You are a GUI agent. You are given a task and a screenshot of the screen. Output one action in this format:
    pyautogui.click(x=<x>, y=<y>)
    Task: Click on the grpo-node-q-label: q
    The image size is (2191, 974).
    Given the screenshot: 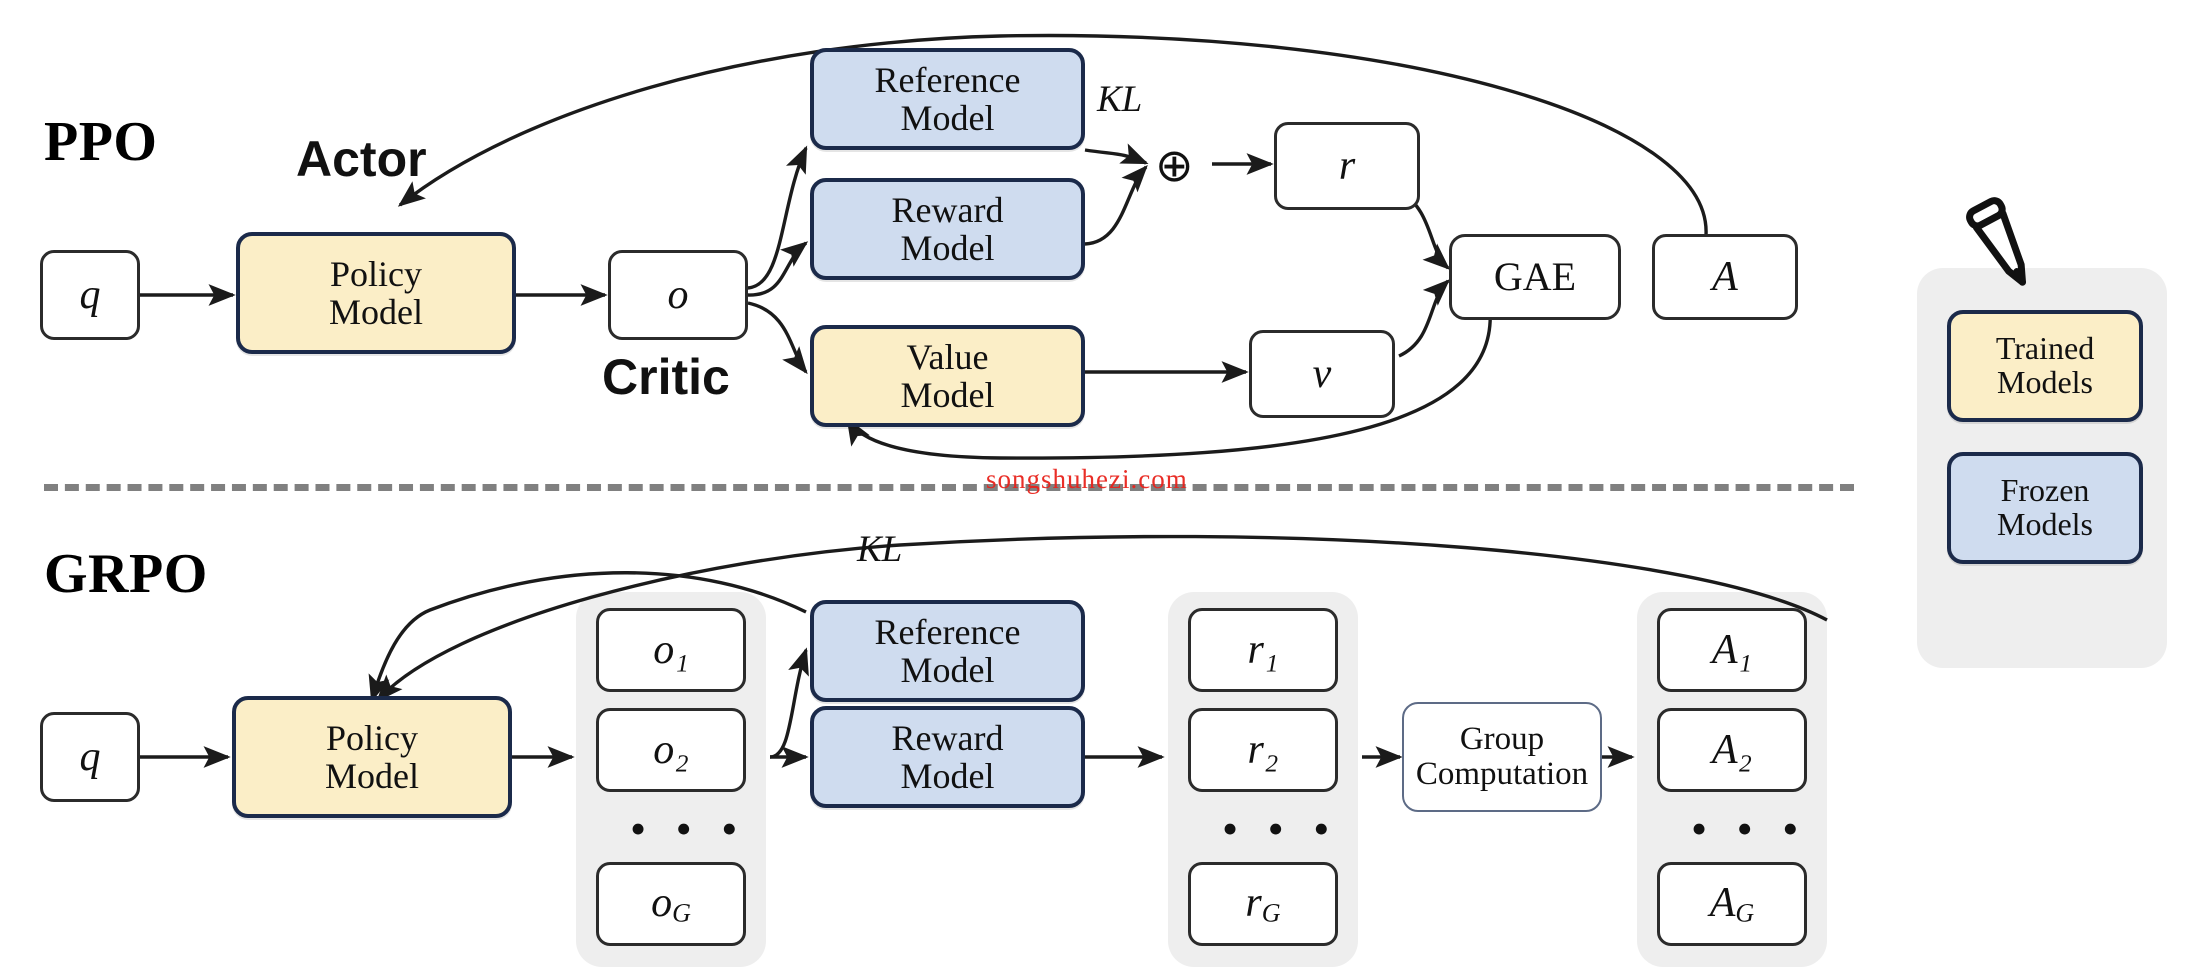 What is the action you would take?
    pyautogui.click(x=90, y=756)
    